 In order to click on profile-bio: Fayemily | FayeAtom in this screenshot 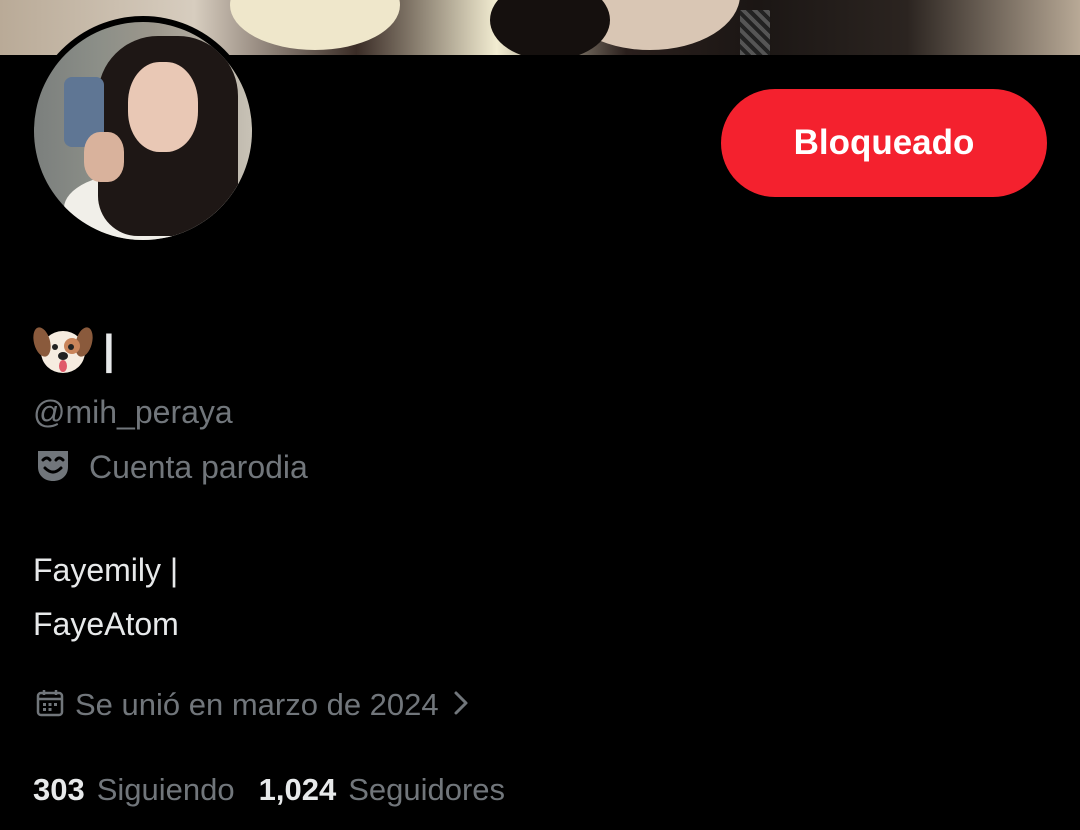, I will do `click(106, 597)`.